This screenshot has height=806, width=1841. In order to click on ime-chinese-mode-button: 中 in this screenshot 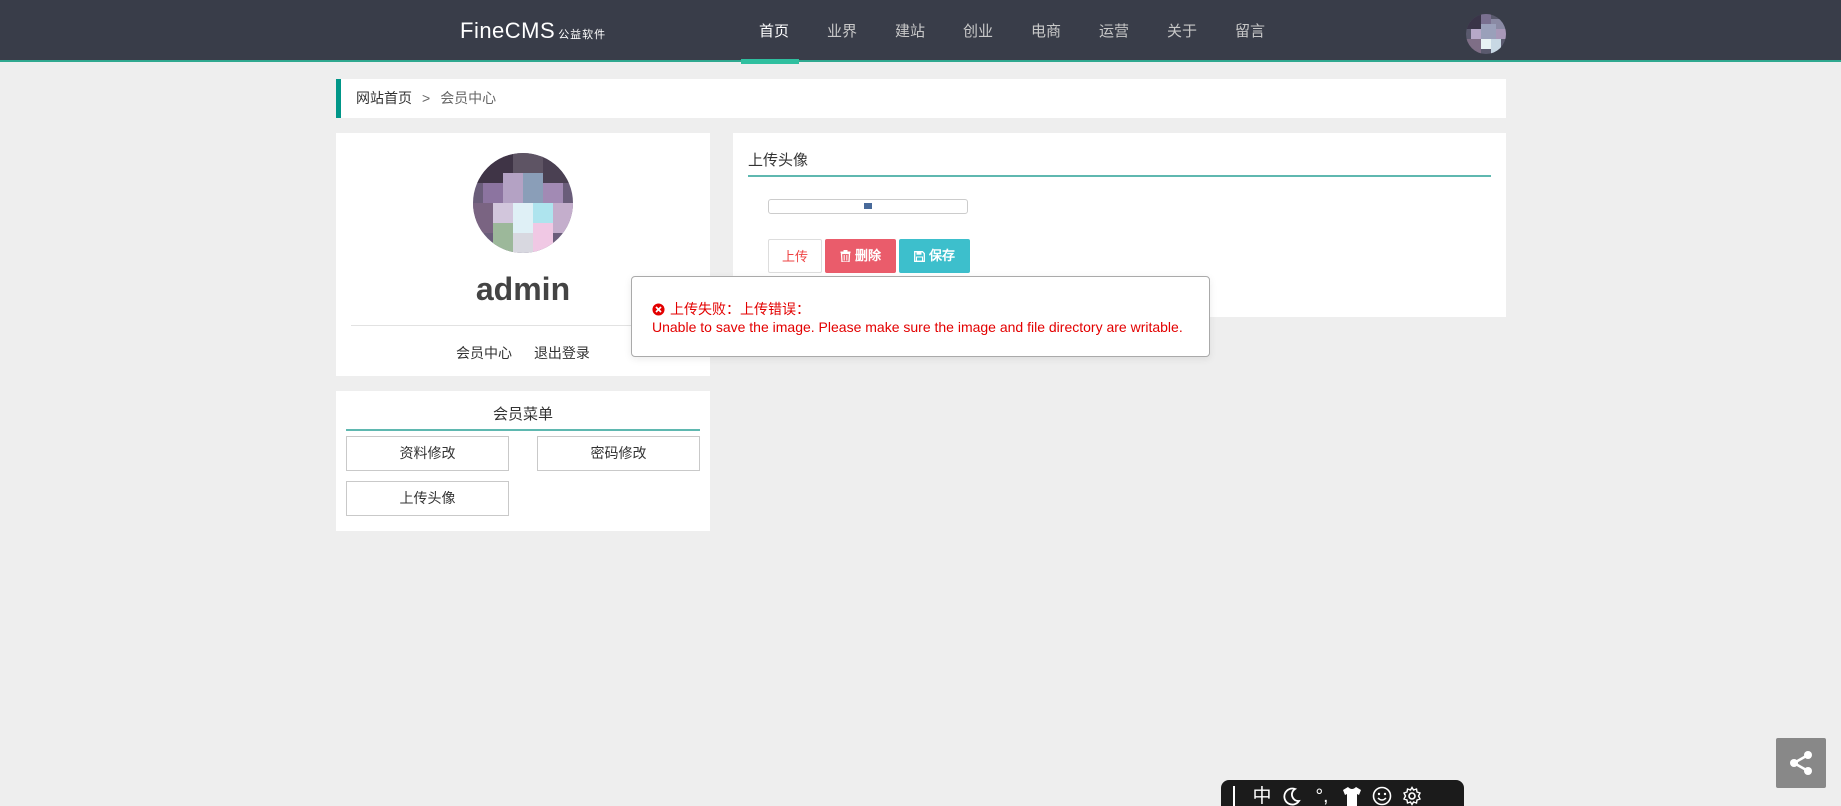, I will do `click(1262, 793)`.